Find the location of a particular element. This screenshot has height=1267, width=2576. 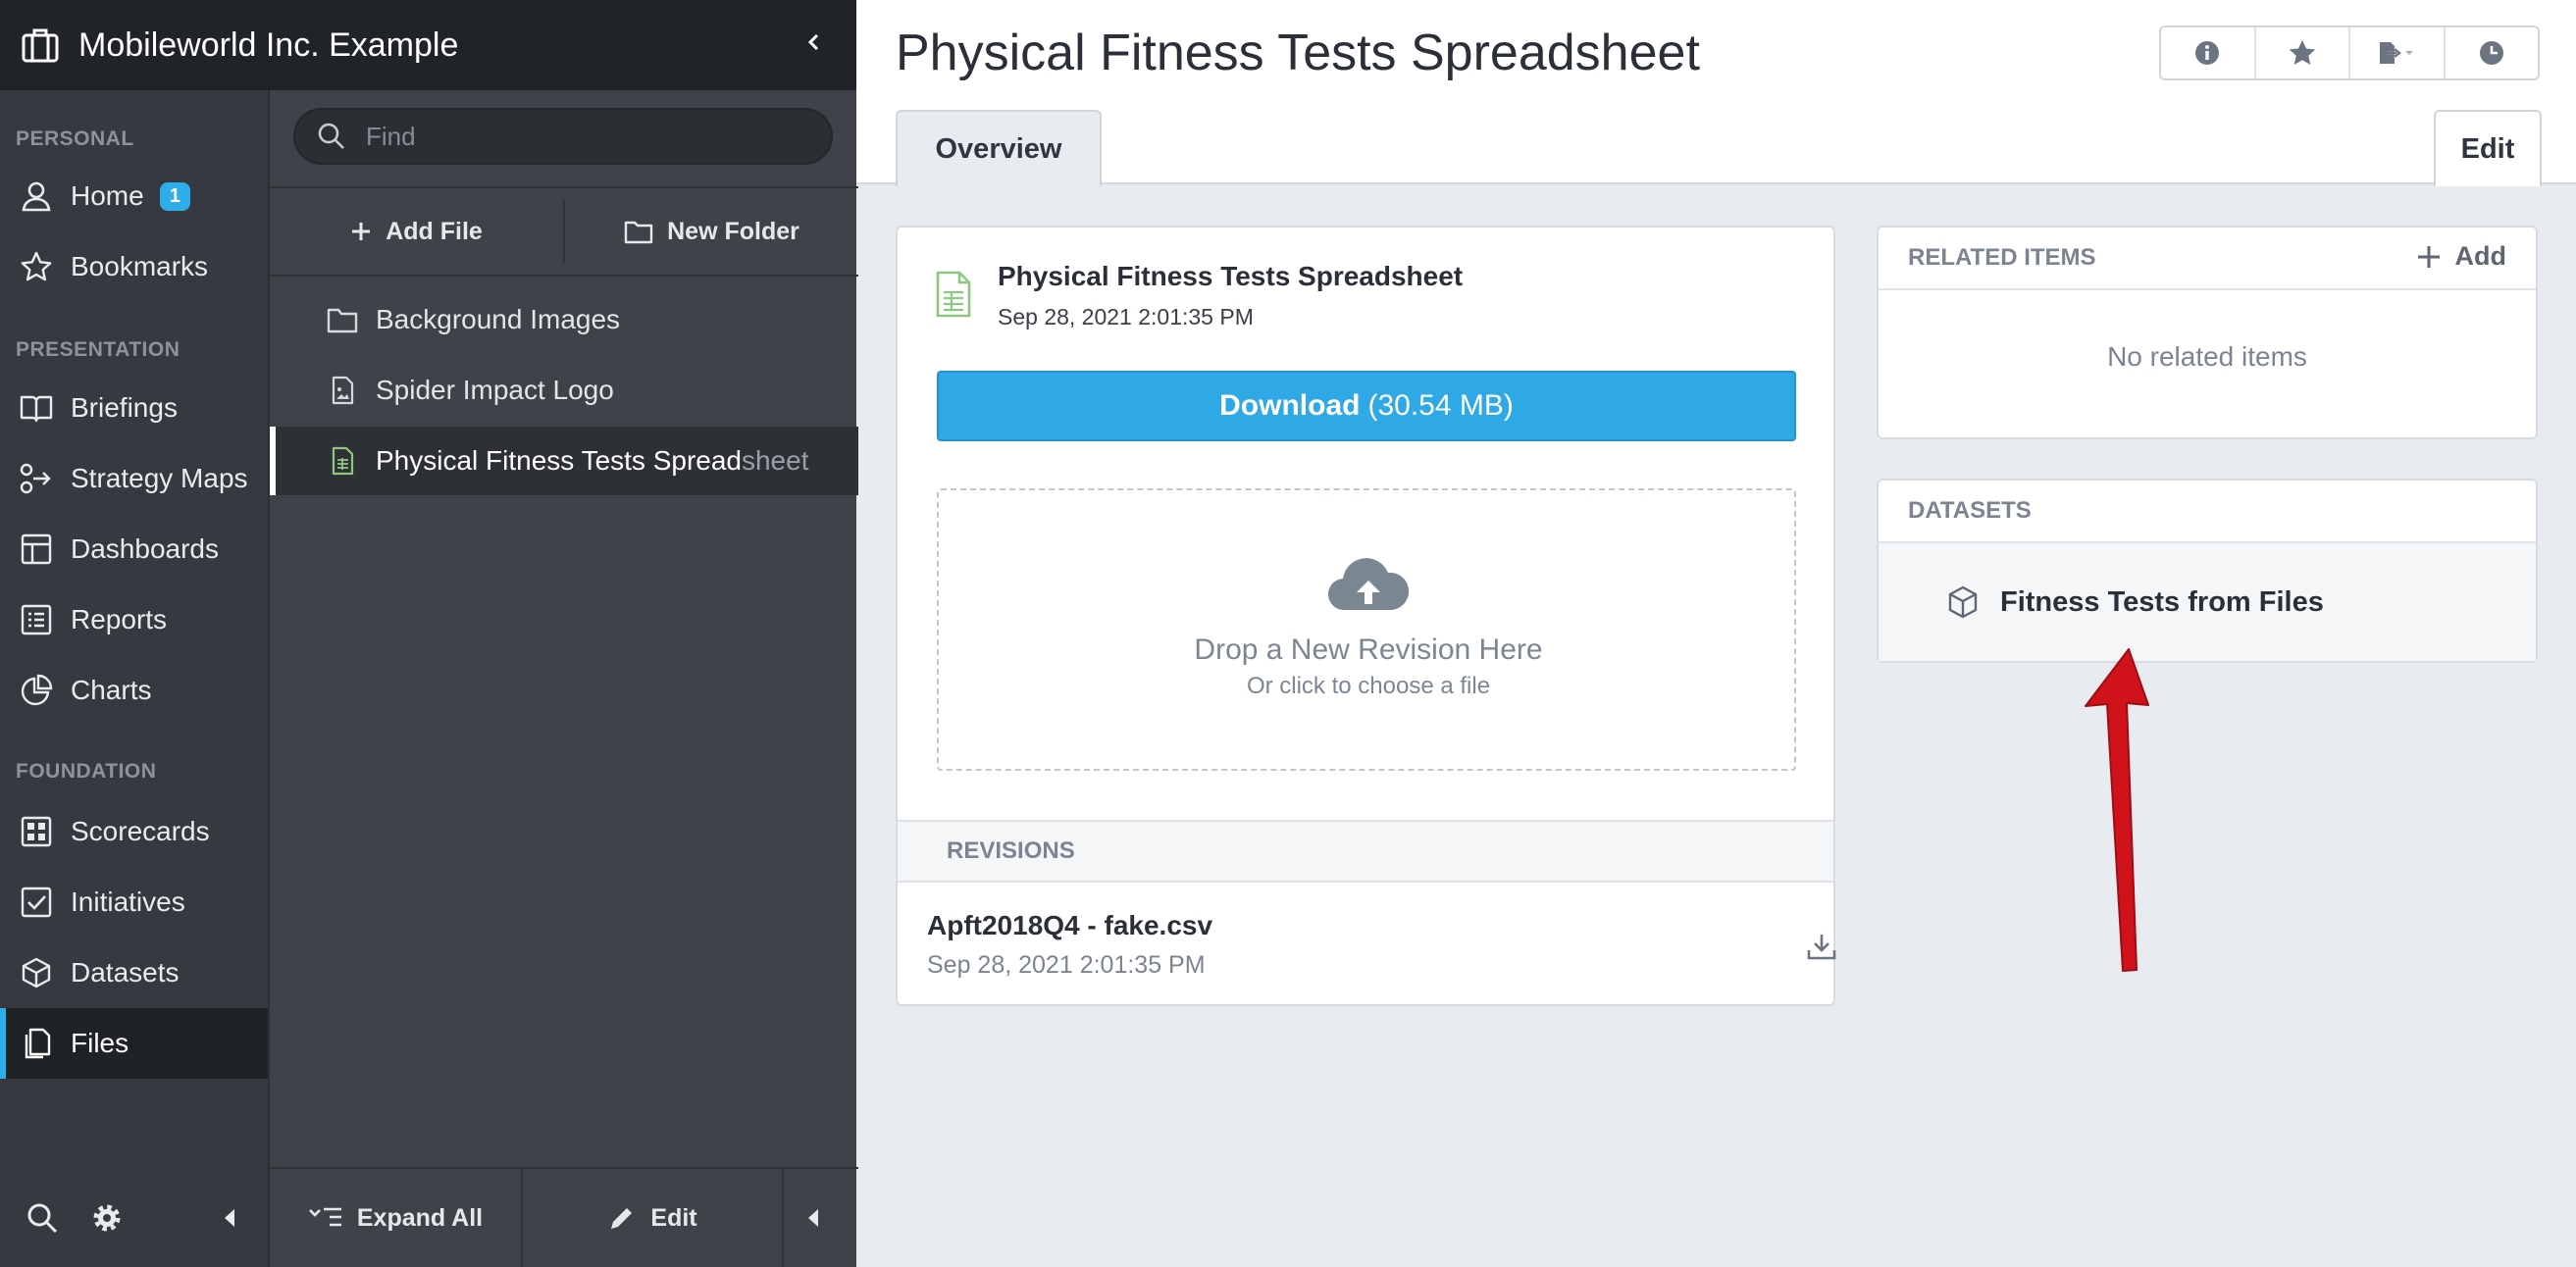

nav-item-dashboards: Dashboards is located at coordinates (134, 549).